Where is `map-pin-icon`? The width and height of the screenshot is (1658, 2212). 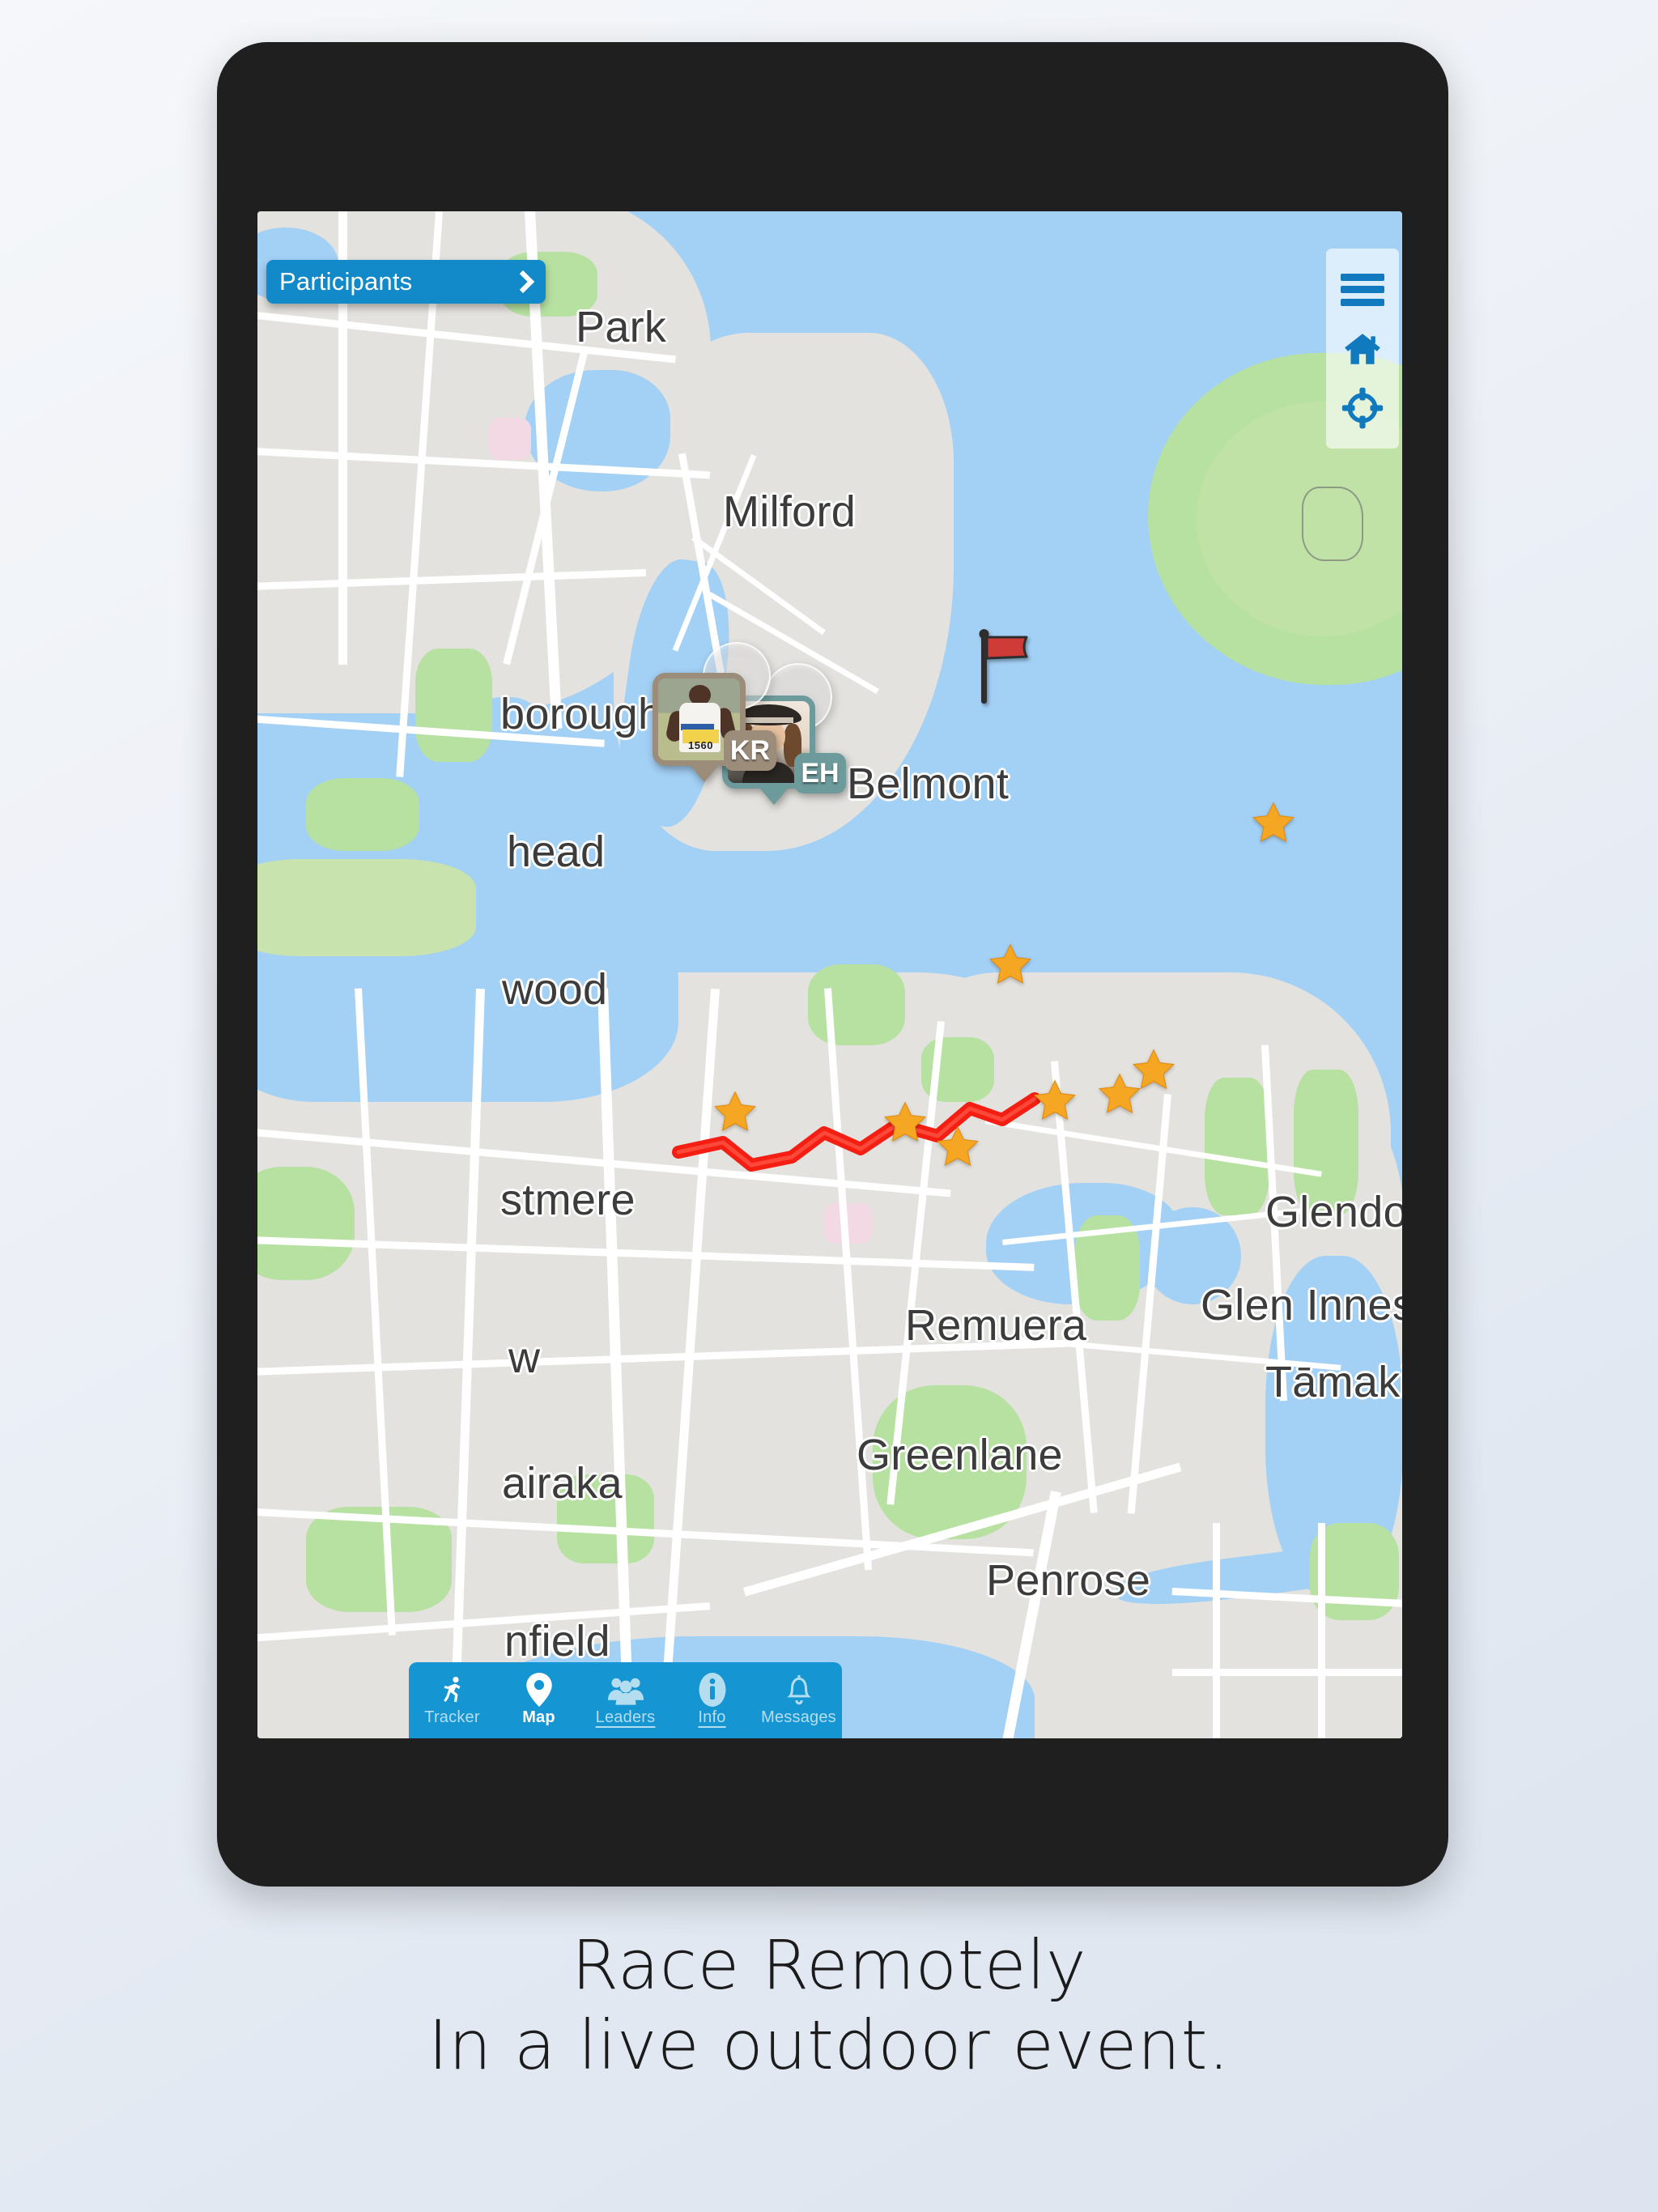 map-pin-icon is located at coordinates (538, 1690).